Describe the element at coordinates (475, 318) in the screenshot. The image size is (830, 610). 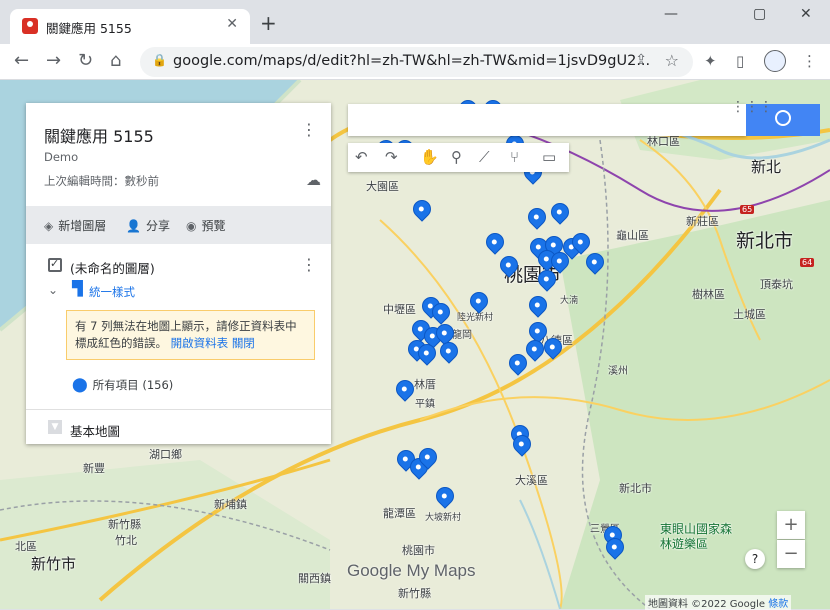
I see `place-label: 陸光新村` at that location.